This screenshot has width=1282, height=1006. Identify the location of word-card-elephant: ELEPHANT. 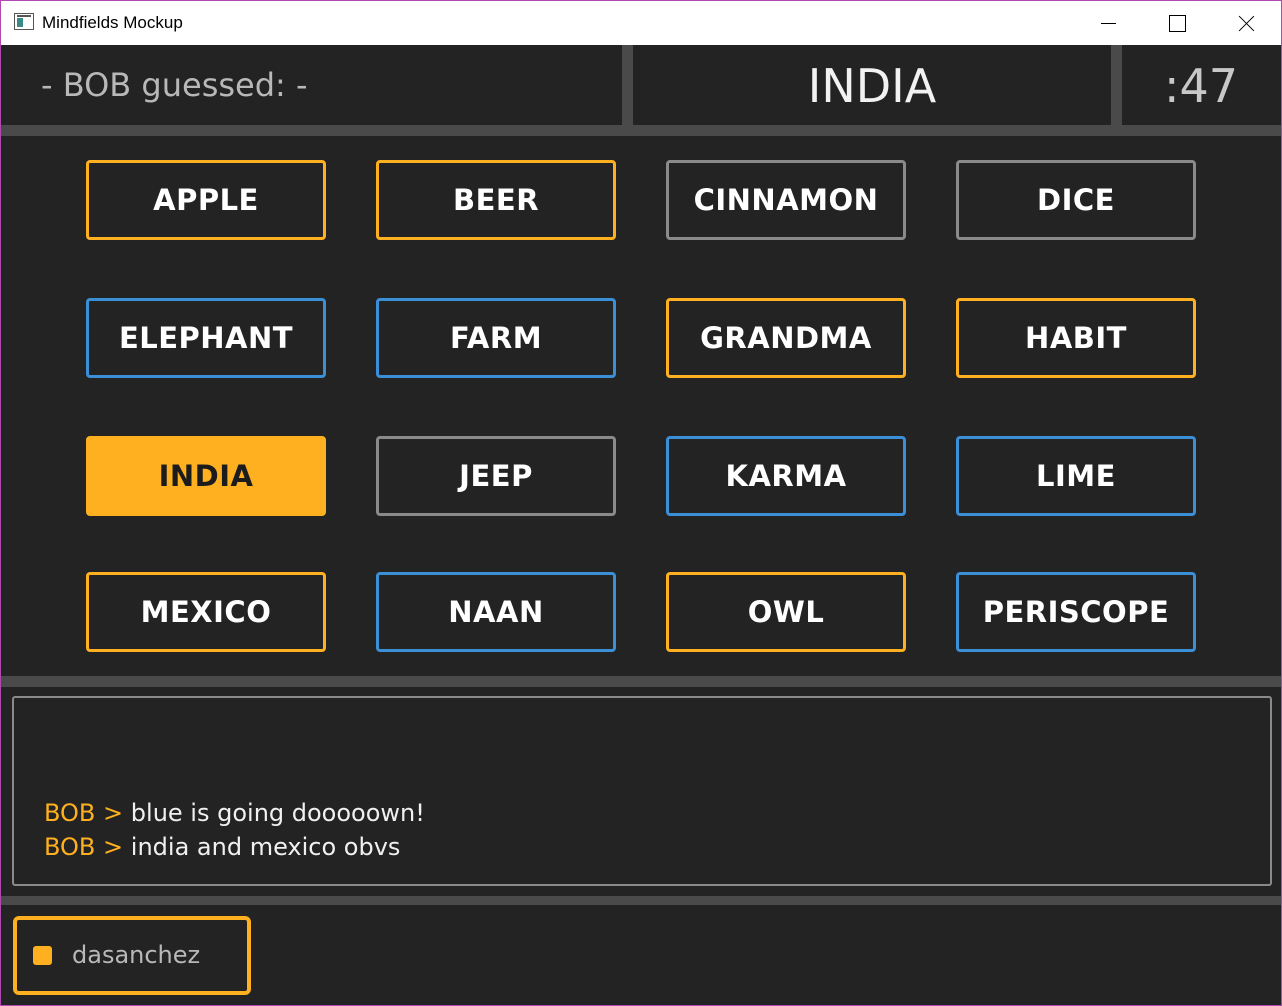
(206, 338).